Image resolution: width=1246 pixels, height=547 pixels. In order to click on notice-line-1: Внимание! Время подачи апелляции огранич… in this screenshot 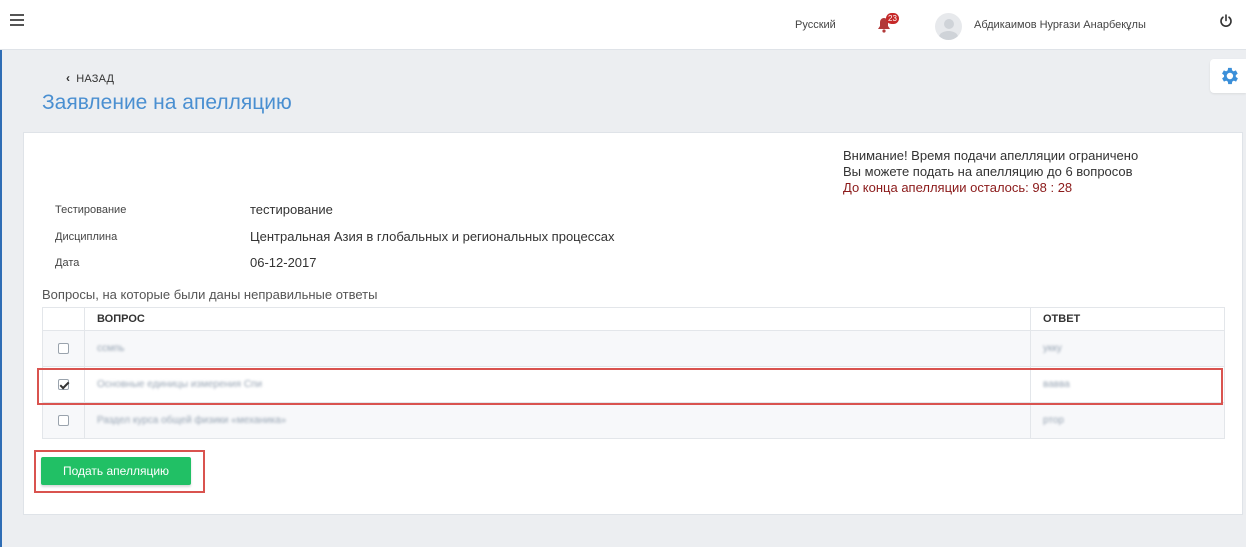, I will do `click(991, 155)`.